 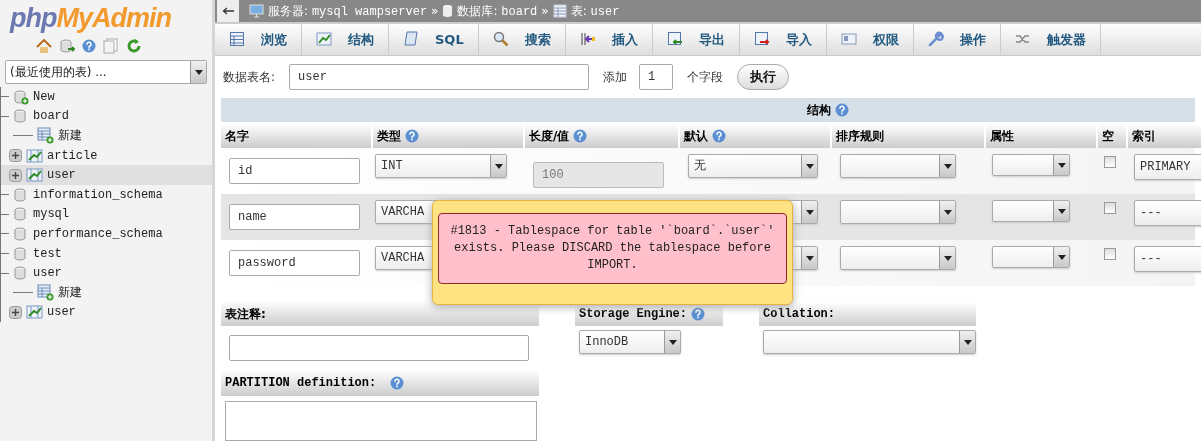 I want to click on tree-item: performance_schema, so click(x=106, y=234).